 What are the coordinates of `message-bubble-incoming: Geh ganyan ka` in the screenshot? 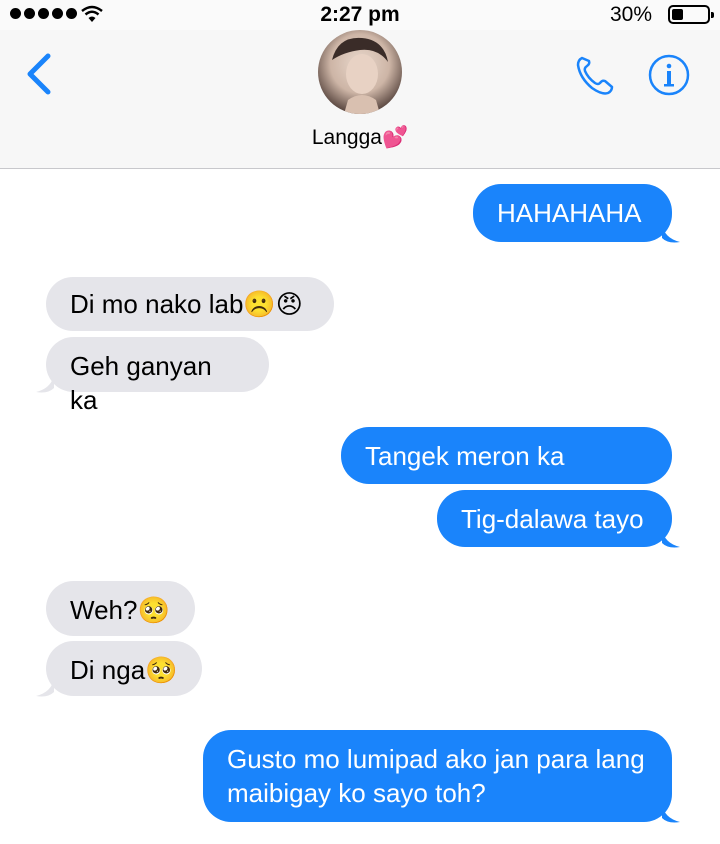 It's located at (157, 376).